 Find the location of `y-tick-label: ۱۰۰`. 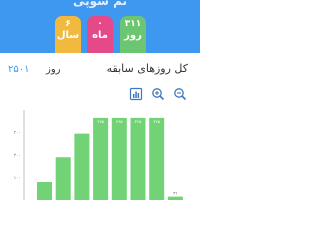

y-tick-label: ۱۰۰ is located at coordinates (17, 178).